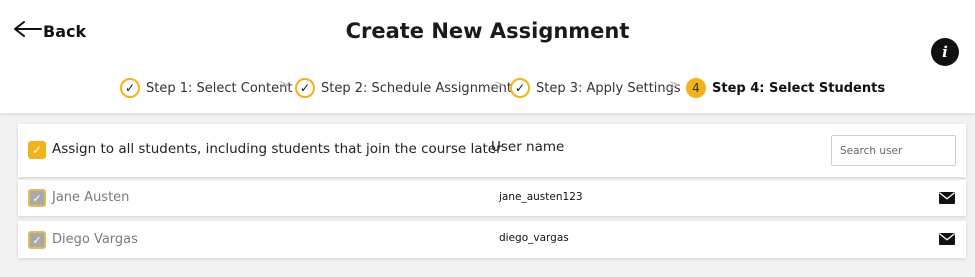 This screenshot has height=277, width=975. I want to click on step-4-label: Step 4: Select Students, so click(799, 88).